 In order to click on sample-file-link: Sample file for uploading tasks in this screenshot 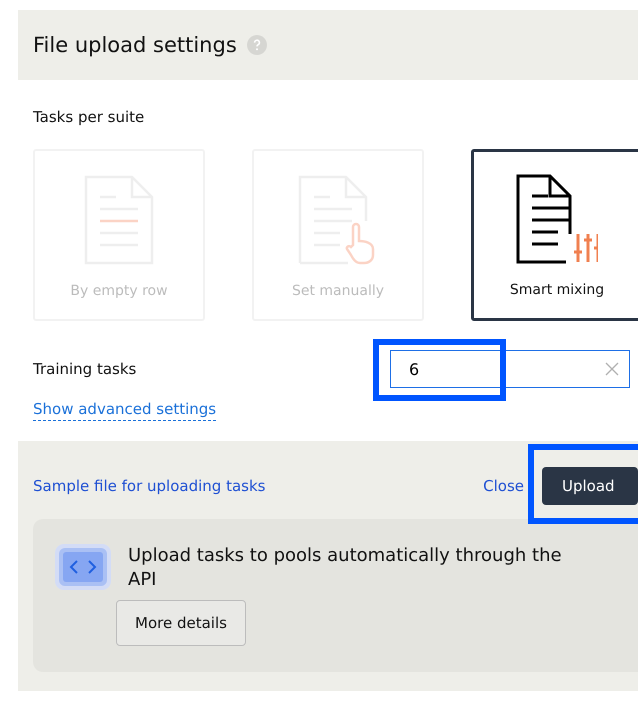, I will do `click(149, 486)`.